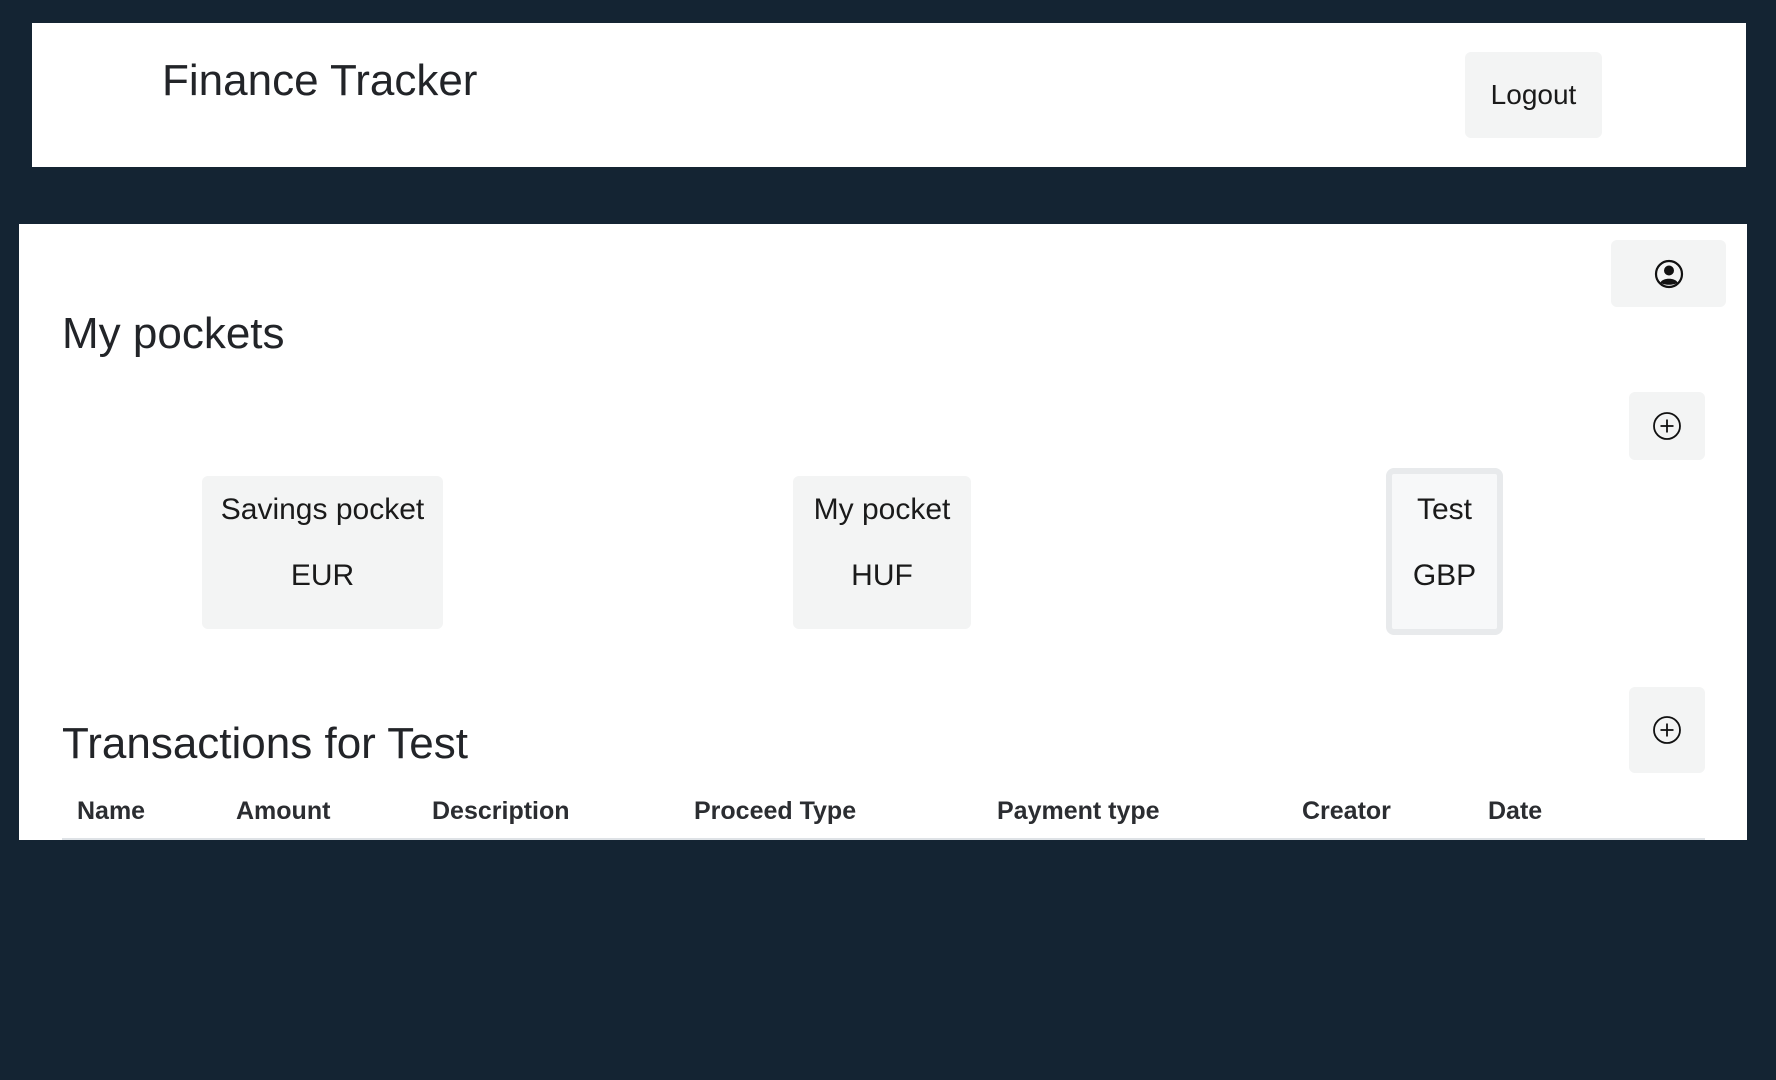  Describe the element at coordinates (111, 811) in the screenshot. I see `column-header-name: Name` at that location.